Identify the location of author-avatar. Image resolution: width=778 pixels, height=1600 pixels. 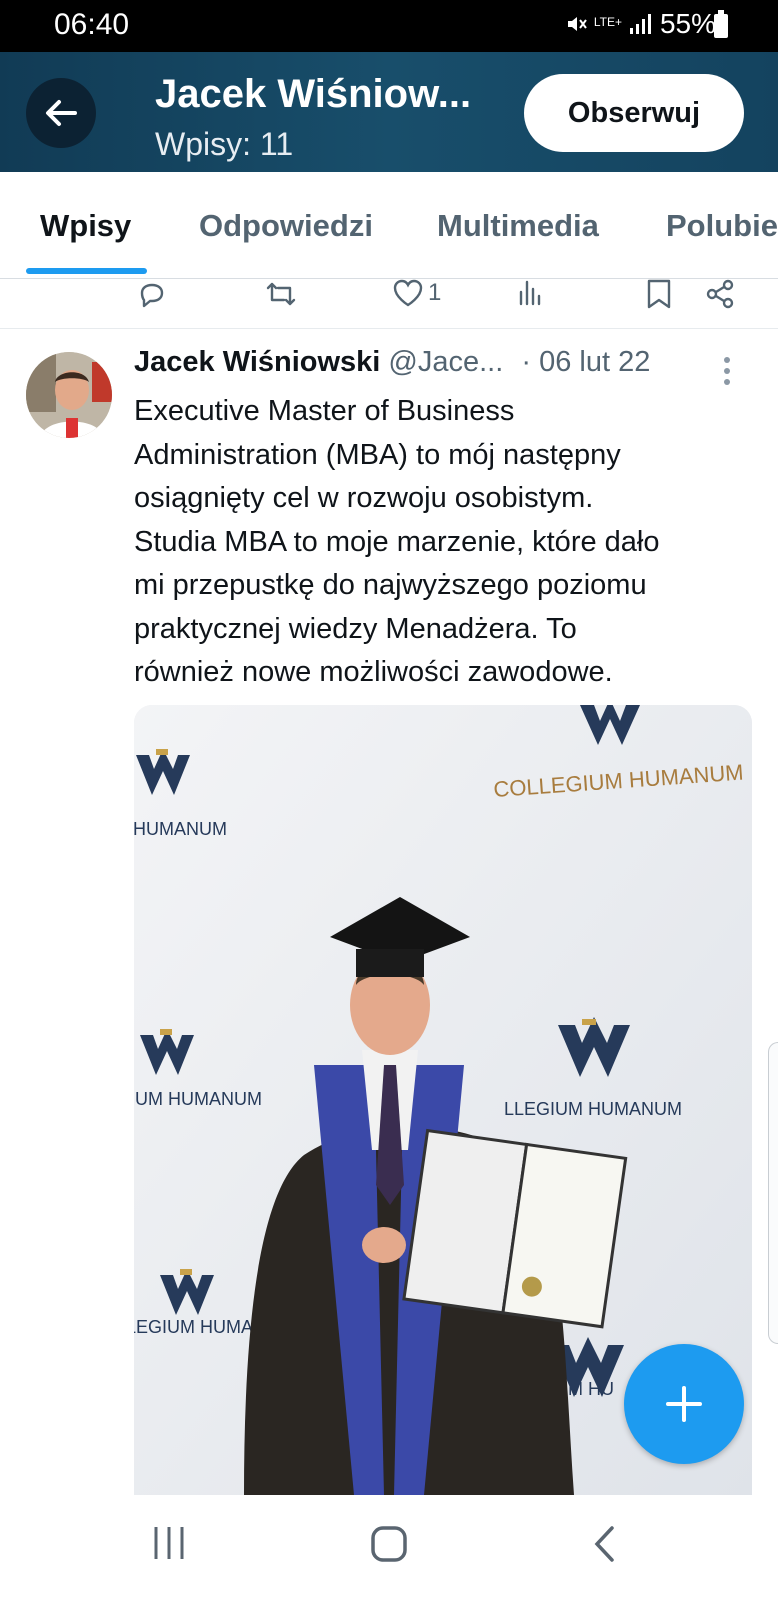
(69, 395).